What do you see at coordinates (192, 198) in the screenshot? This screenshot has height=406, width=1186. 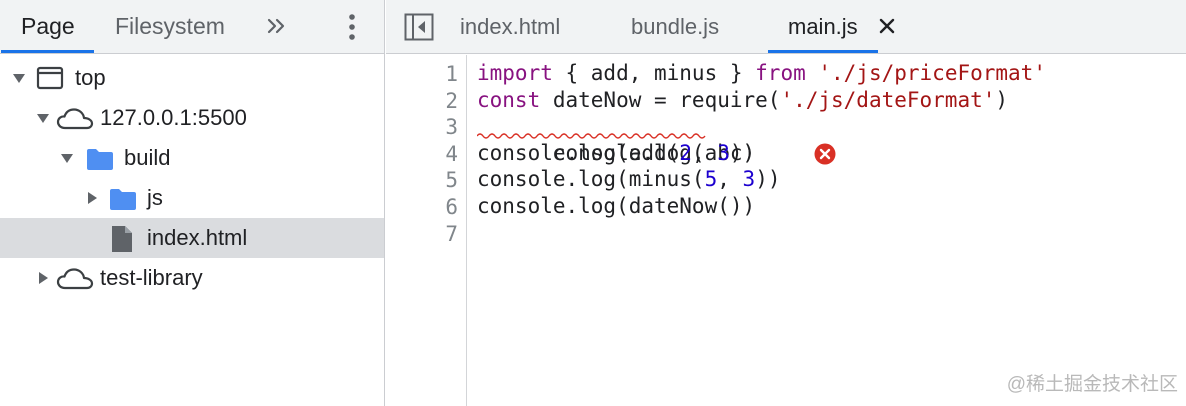 I see `tree-item-js: js` at bounding box center [192, 198].